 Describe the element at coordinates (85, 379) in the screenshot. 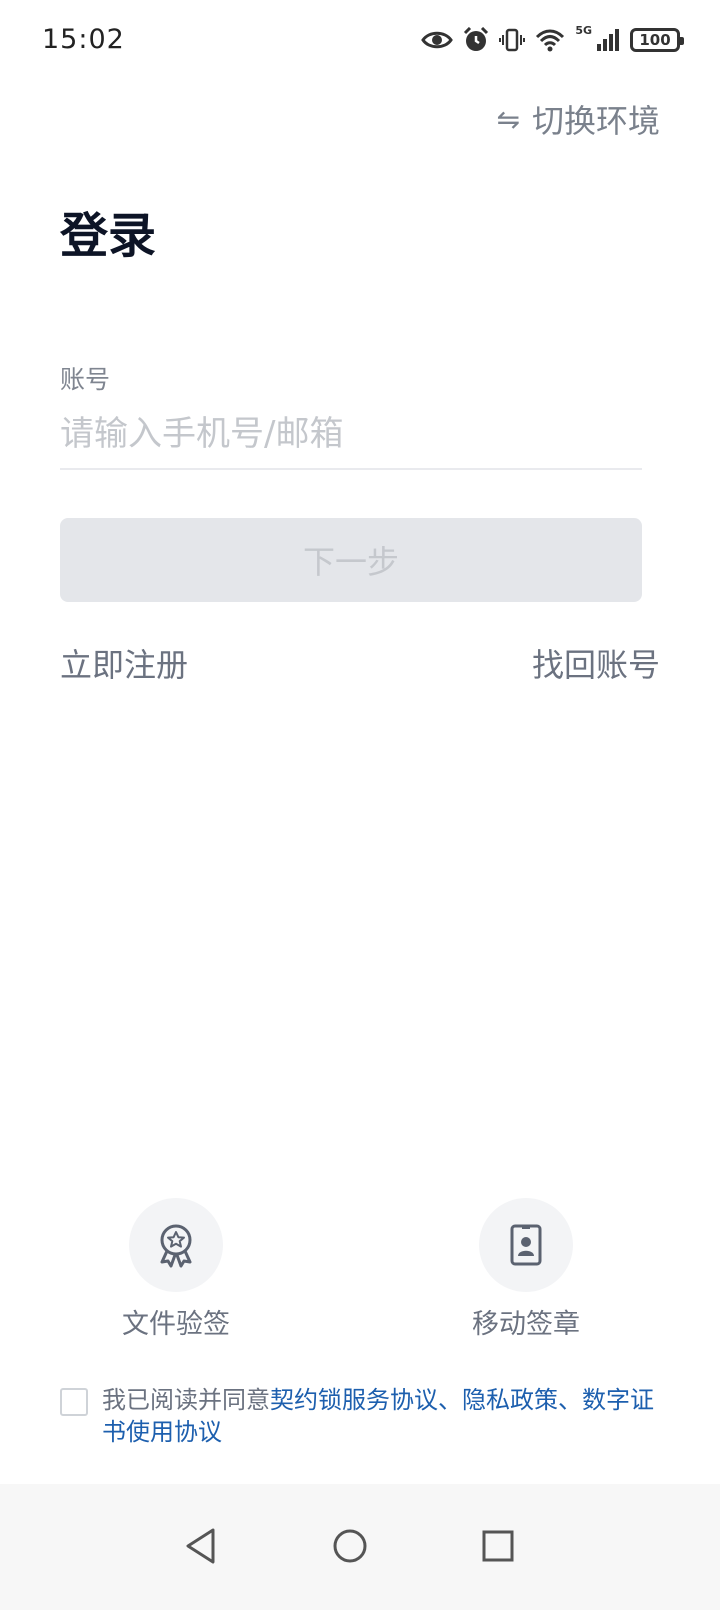

I see `account-label: 账号` at that location.